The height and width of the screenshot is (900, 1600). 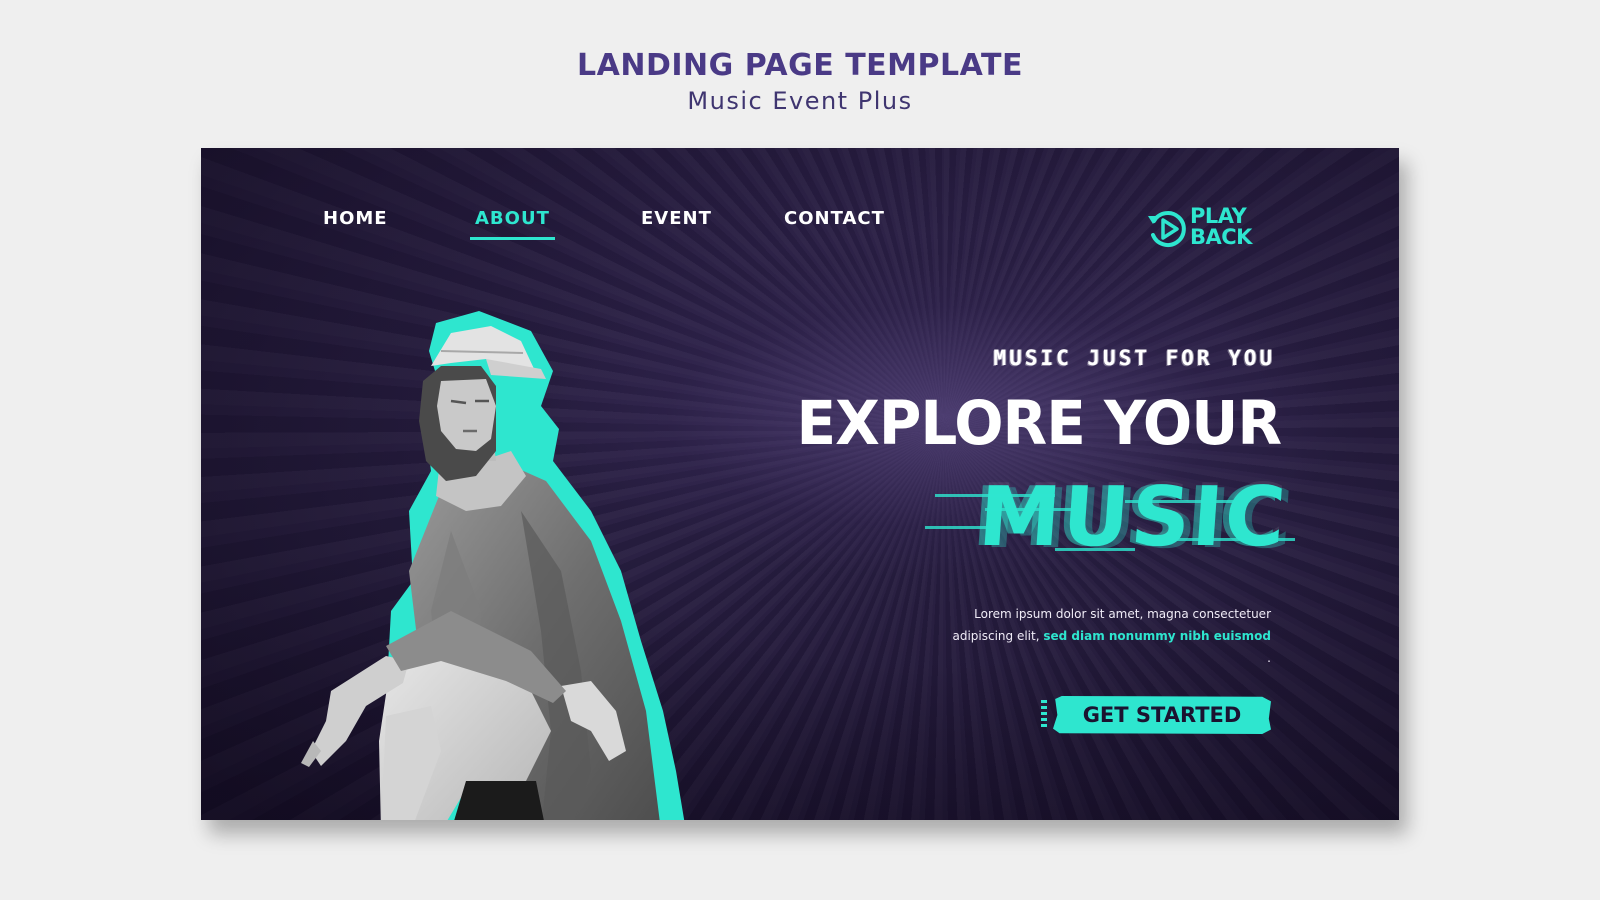 What do you see at coordinates (355, 218) in the screenshot?
I see `nav-item-home: HOME` at bounding box center [355, 218].